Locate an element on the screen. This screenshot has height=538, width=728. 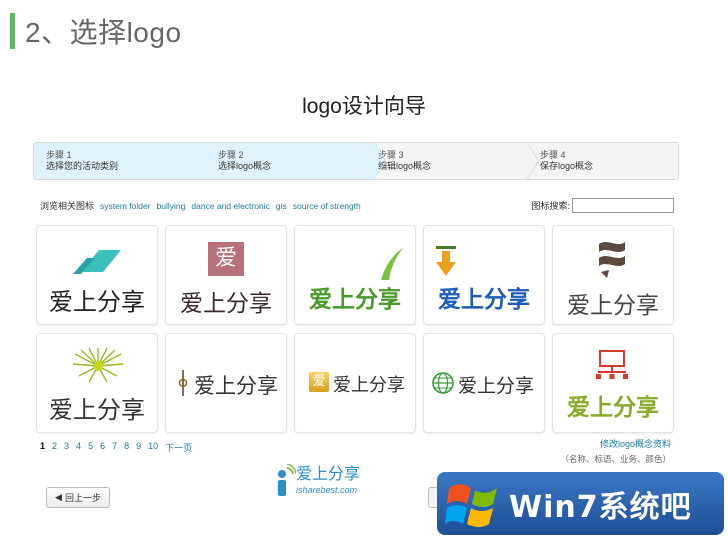
watermark-text: Win7系统吧 is located at coordinates (600, 507).